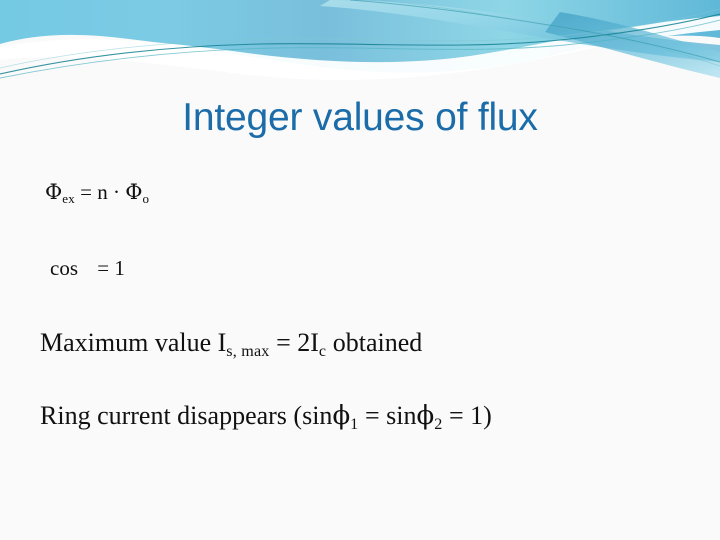 This screenshot has width=720, height=540. What do you see at coordinates (374, 342) in the screenshot?
I see `maxval-text-trail: obtained` at bounding box center [374, 342].